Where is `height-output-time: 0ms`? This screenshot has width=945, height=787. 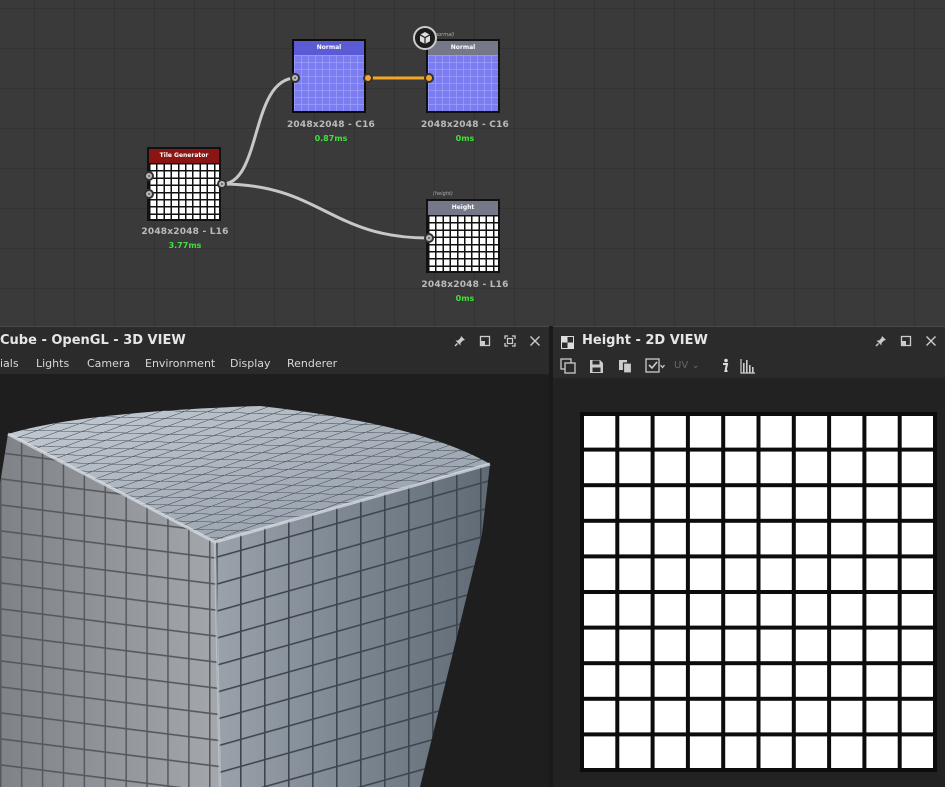 height-output-time: 0ms is located at coordinates (465, 298).